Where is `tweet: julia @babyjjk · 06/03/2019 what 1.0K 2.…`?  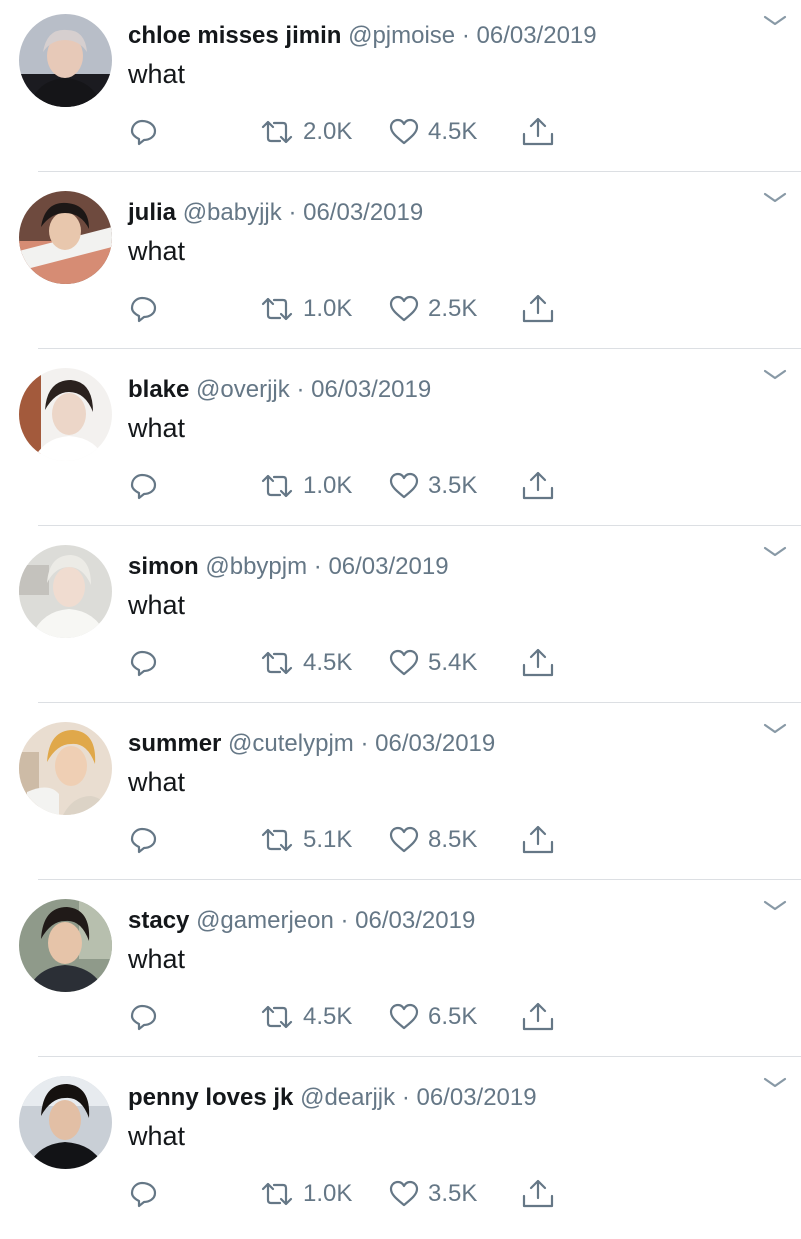 tweet: julia @babyjjk · 06/03/2019 what 1.0K 2.… is located at coordinates (400, 265).